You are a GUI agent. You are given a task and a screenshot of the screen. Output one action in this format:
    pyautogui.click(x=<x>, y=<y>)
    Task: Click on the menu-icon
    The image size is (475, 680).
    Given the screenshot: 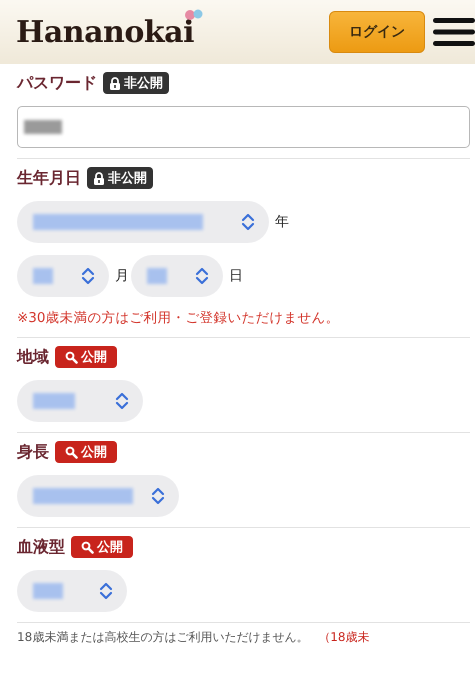 What is the action you would take?
    pyautogui.click(x=454, y=32)
    